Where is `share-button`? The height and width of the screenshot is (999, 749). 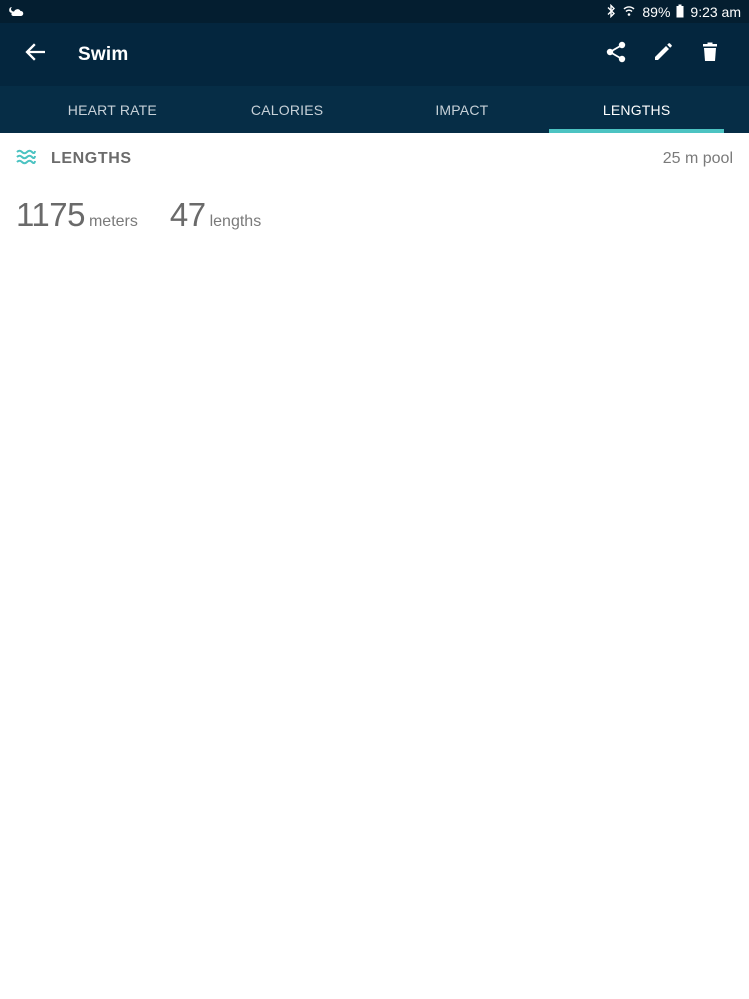
share-button is located at coordinates (615, 54).